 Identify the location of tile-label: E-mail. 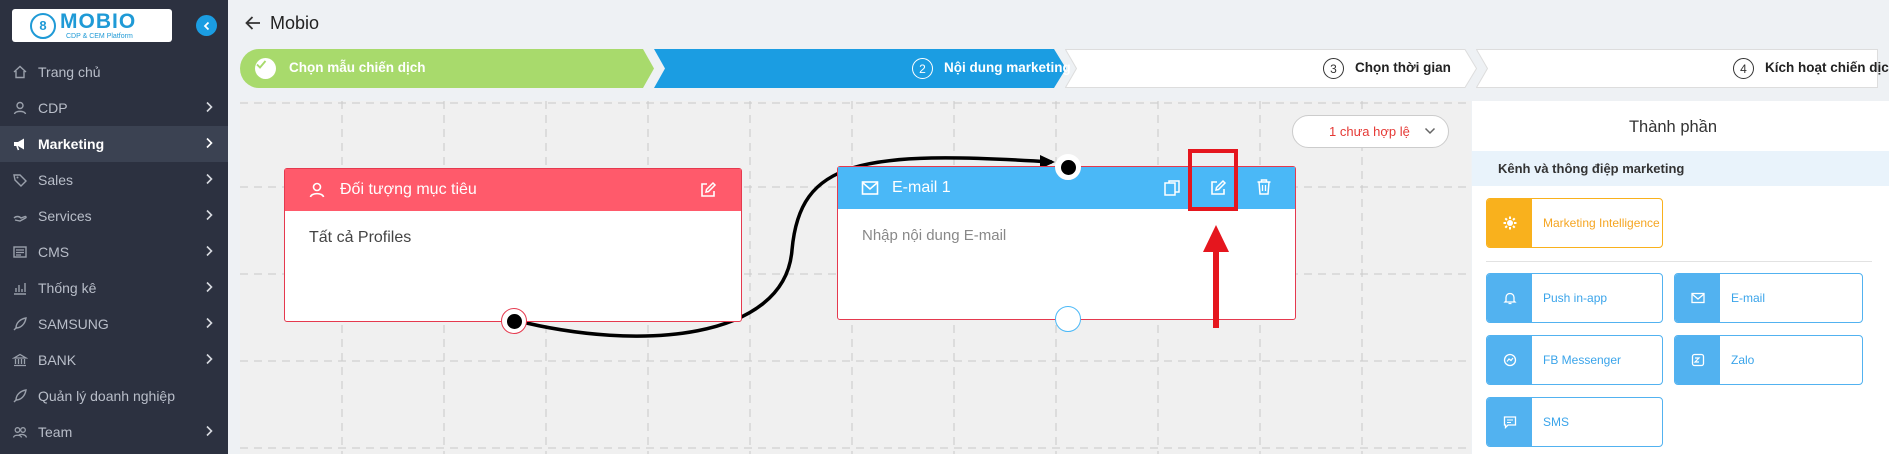
(1748, 298).